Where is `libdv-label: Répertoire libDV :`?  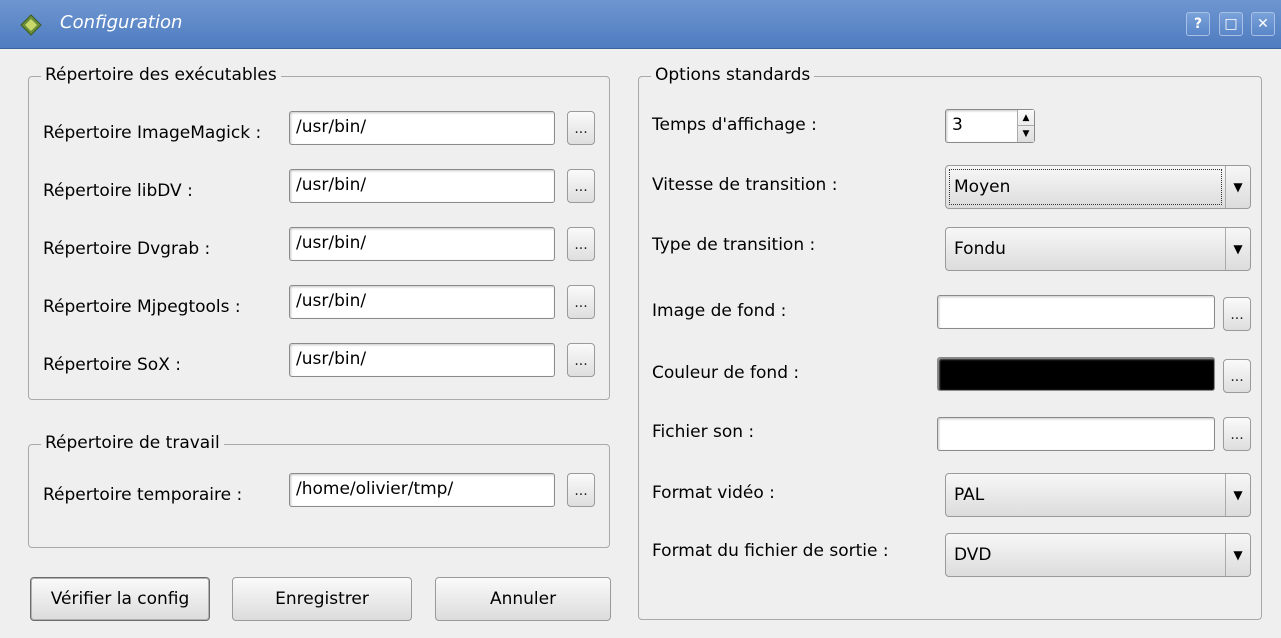 libdv-label: Répertoire libDV : is located at coordinates (118, 191).